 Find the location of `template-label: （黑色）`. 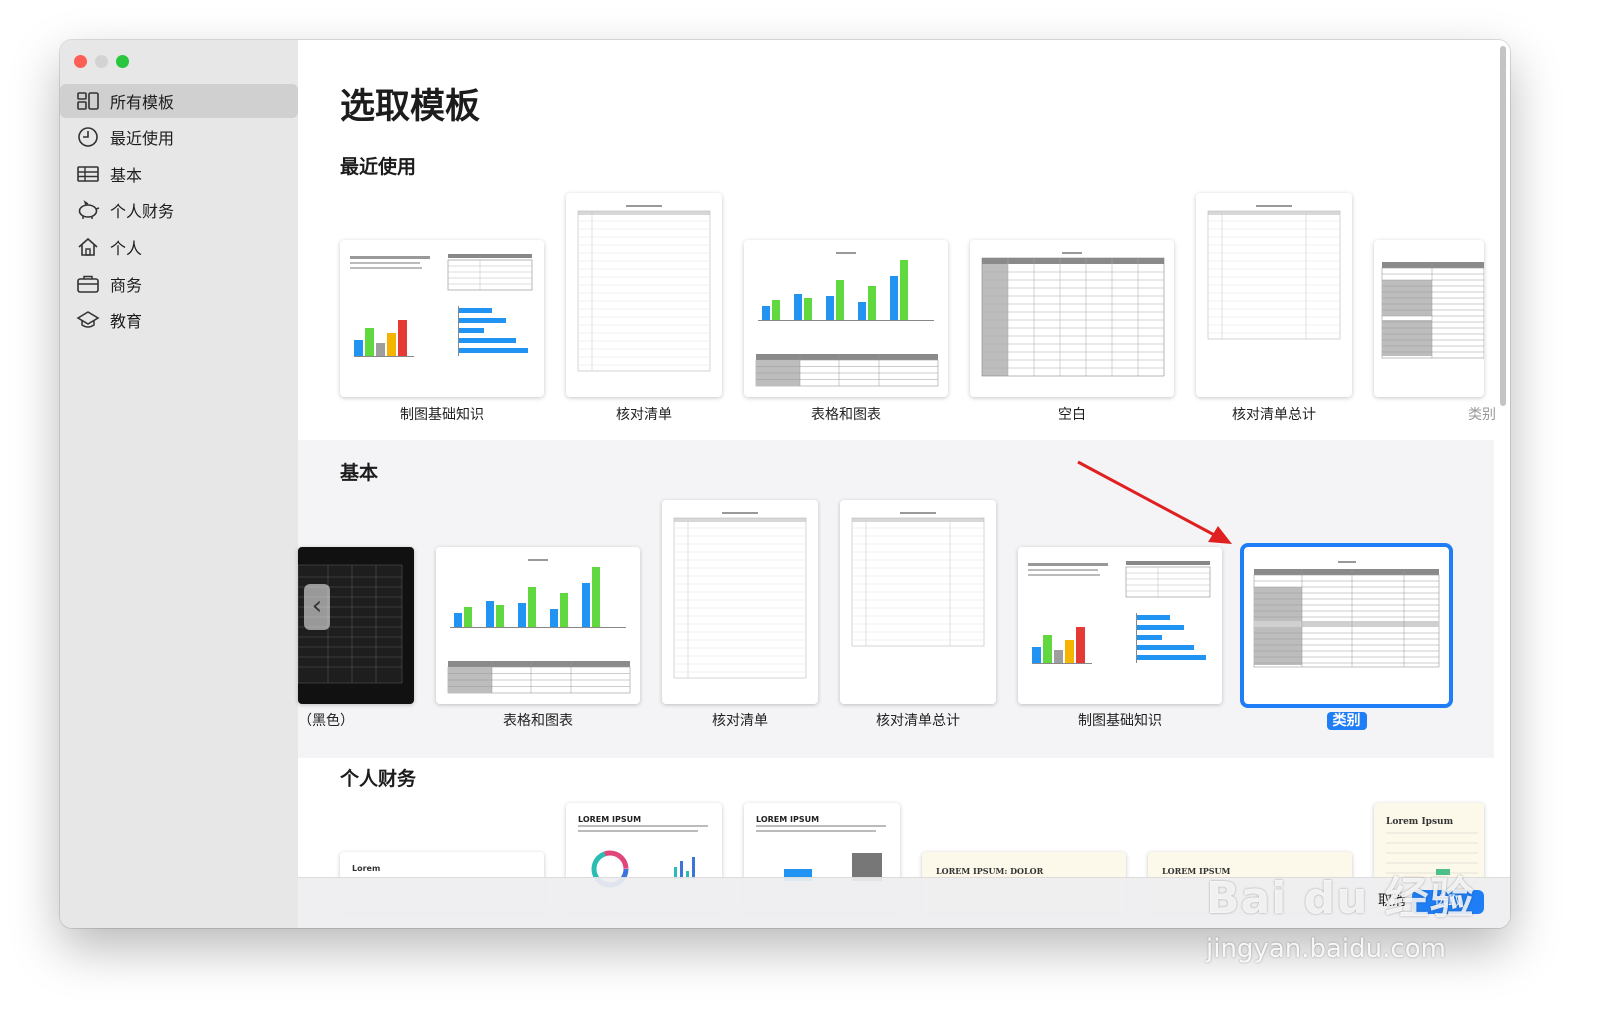

template-label: （黑色） is located at coordinates (326, 721).